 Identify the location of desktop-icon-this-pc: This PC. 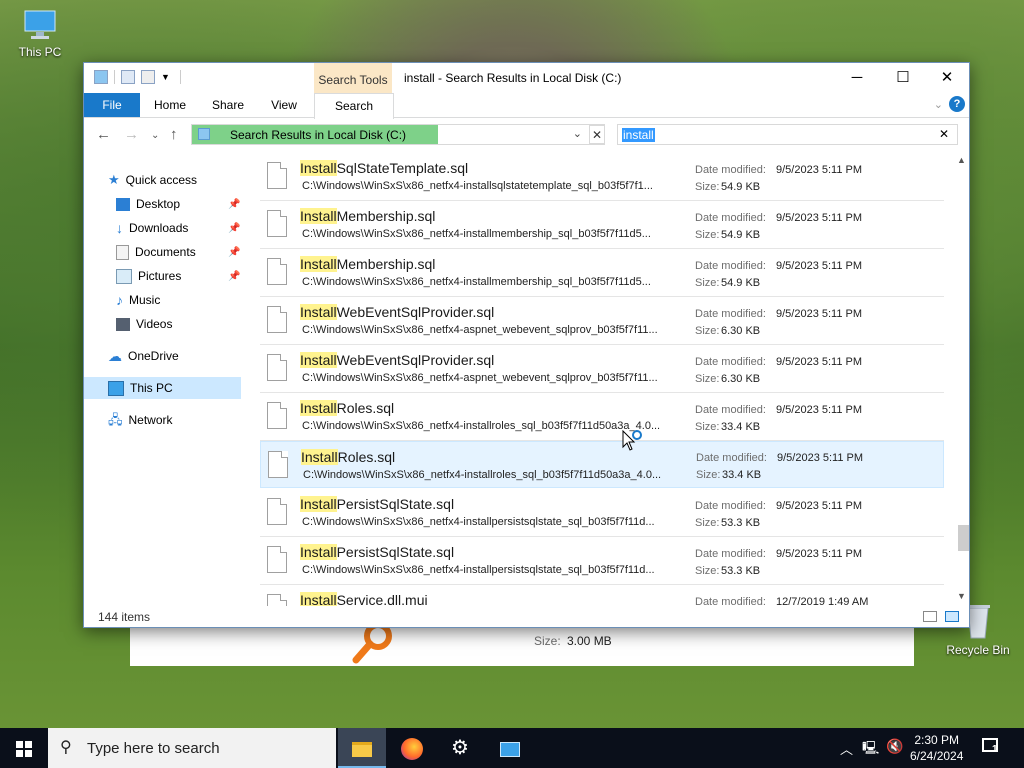
(40, 33).